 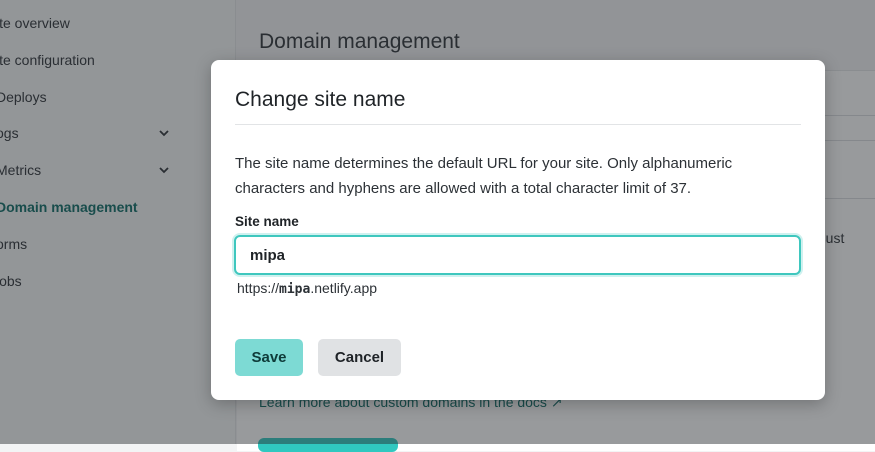 I want to click on site-name-field-frame, so click(x=519, y=255).